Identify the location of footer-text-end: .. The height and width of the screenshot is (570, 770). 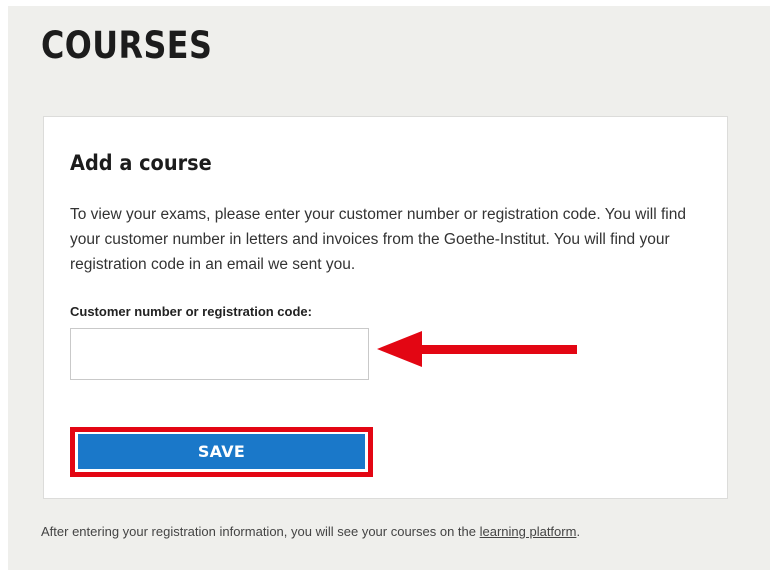
(578, 531).